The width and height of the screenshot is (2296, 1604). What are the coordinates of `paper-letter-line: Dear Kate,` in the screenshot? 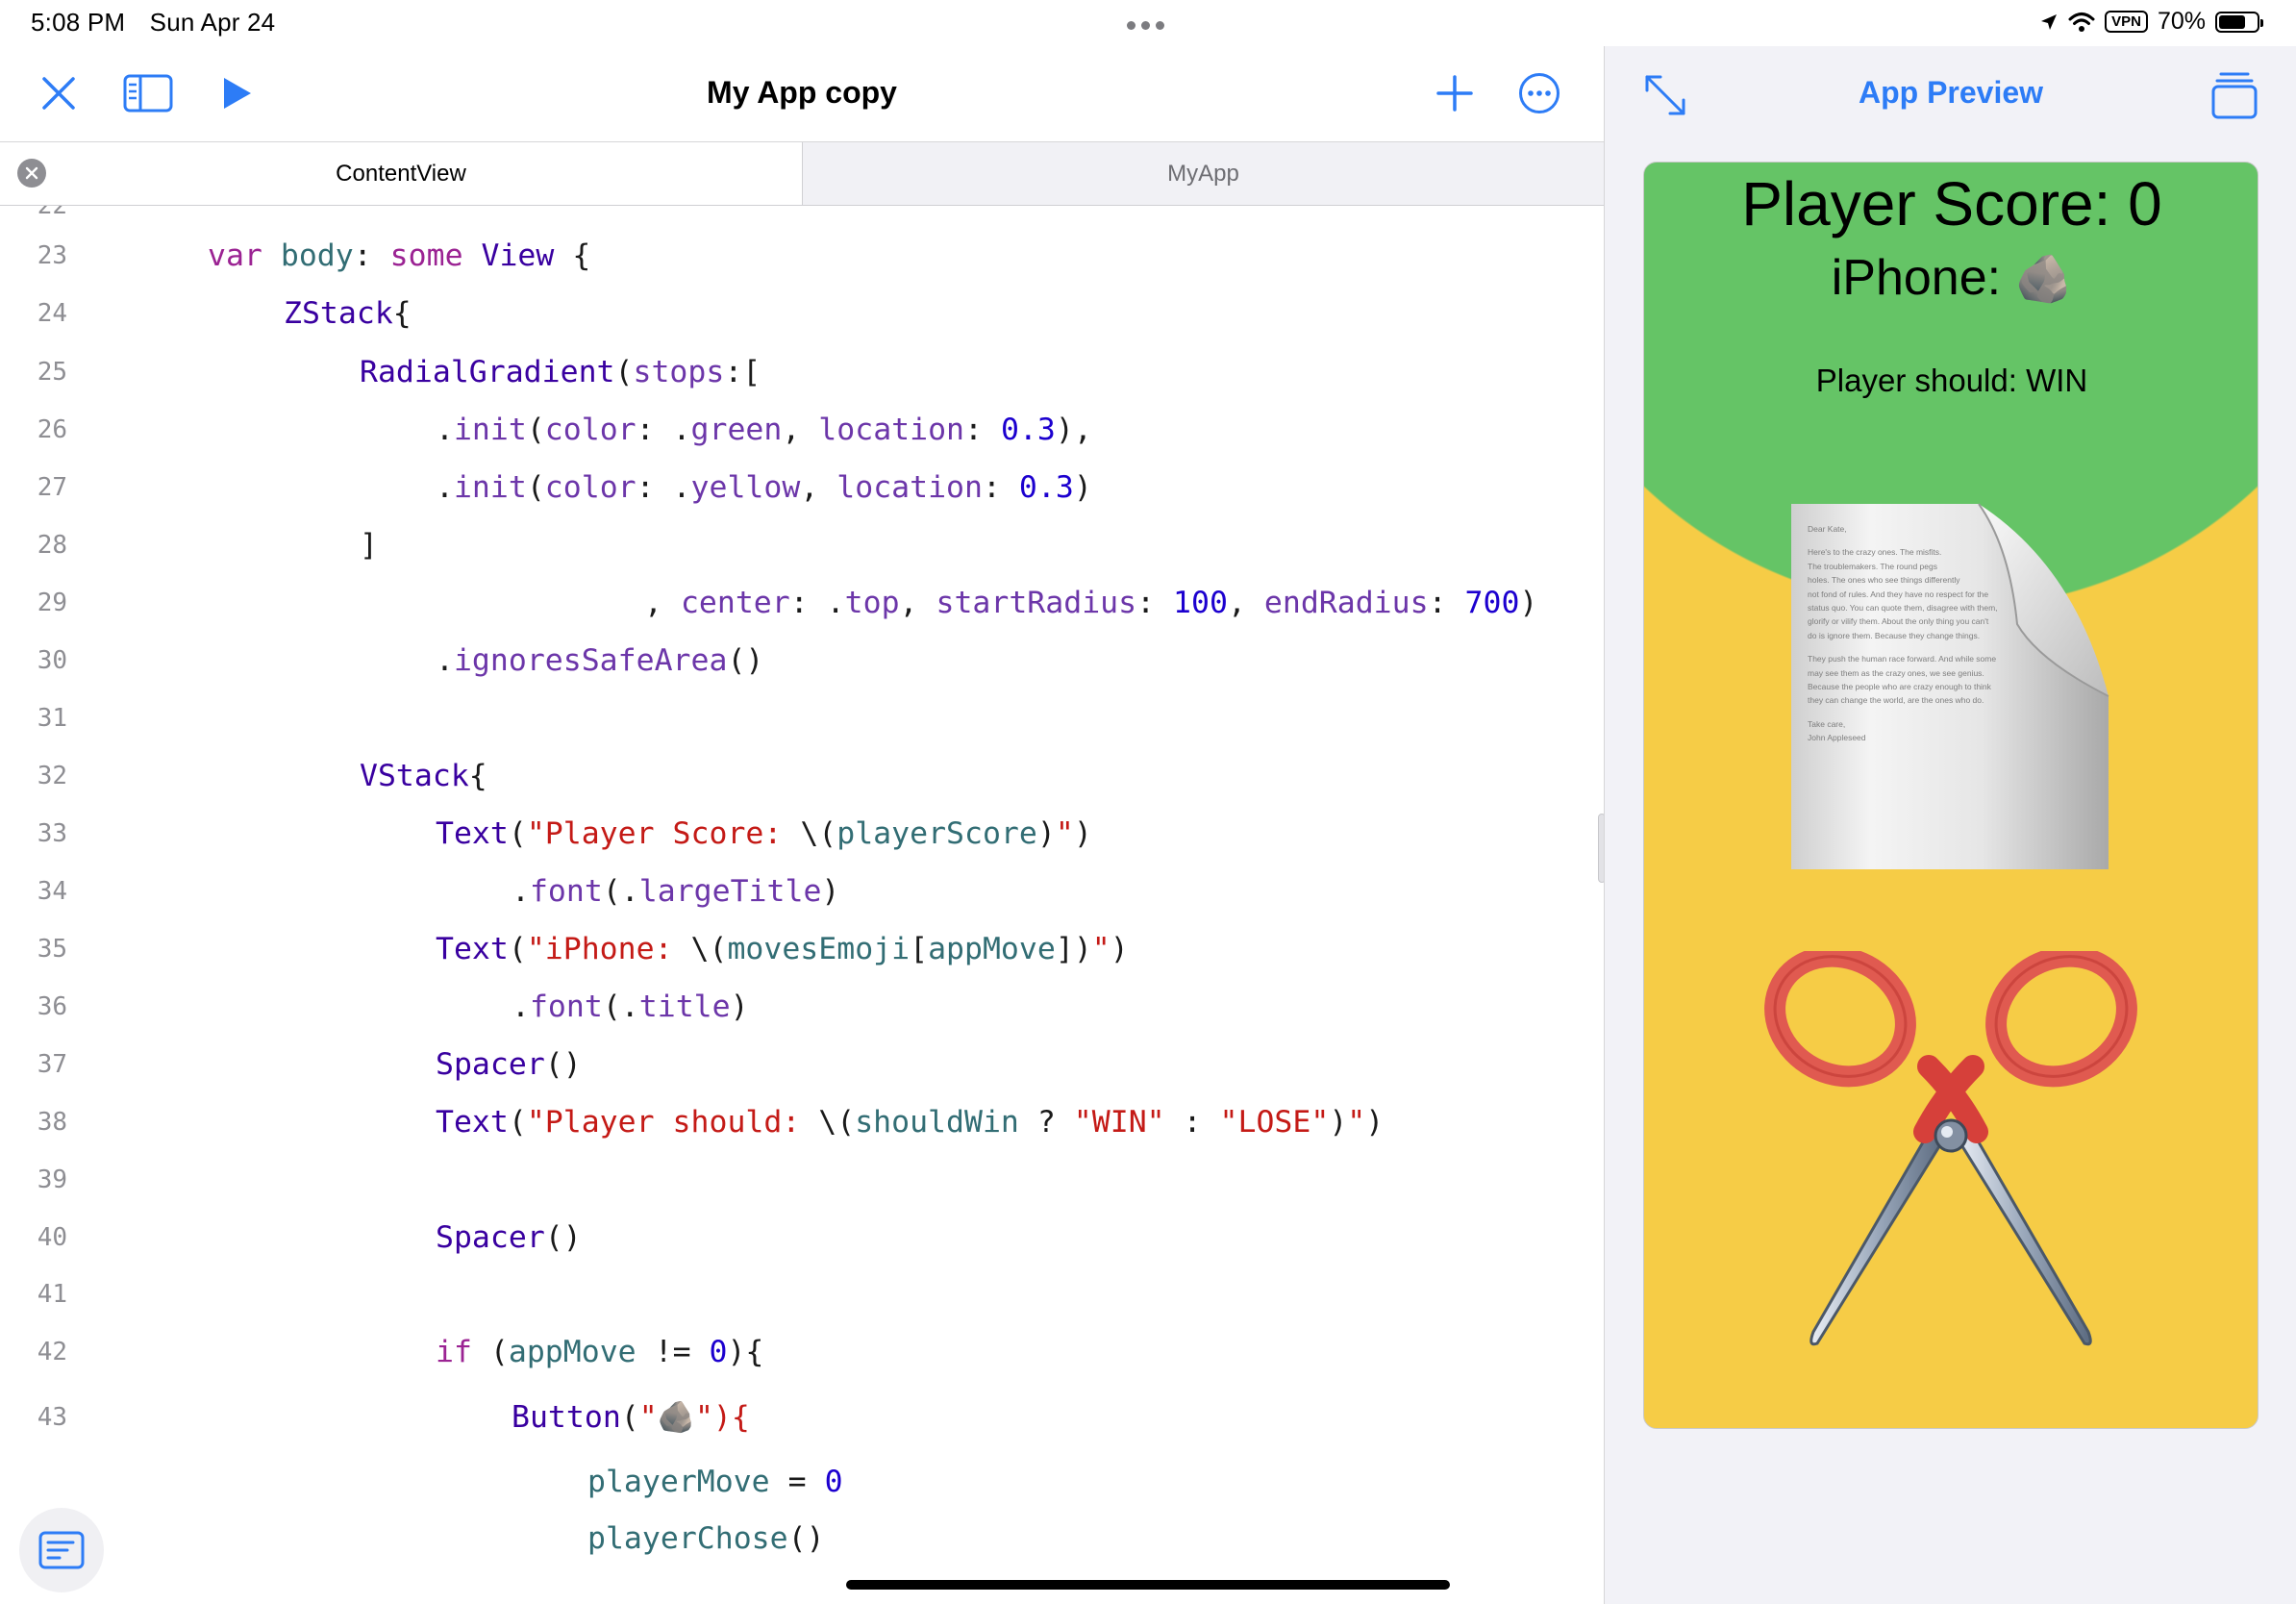 It's located at (1827, 529).